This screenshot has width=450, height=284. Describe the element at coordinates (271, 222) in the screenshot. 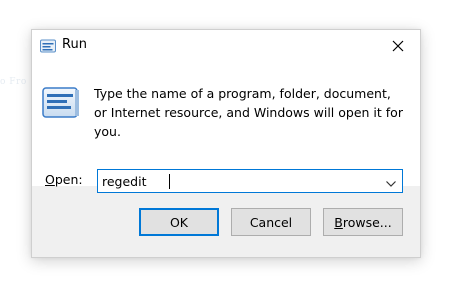

I see `cancel-button: Cancel` at that location.